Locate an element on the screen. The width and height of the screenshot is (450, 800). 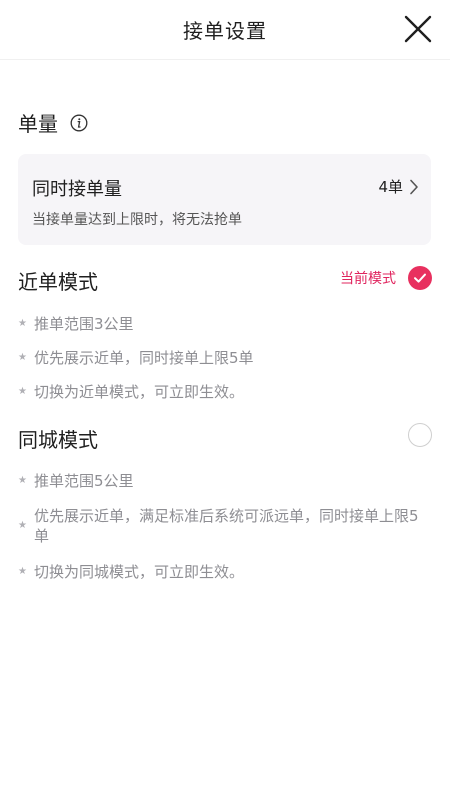
near-mode-bullet: ★ 切换为近单模式，可立即生效。 is located at coordinates (131, 392).